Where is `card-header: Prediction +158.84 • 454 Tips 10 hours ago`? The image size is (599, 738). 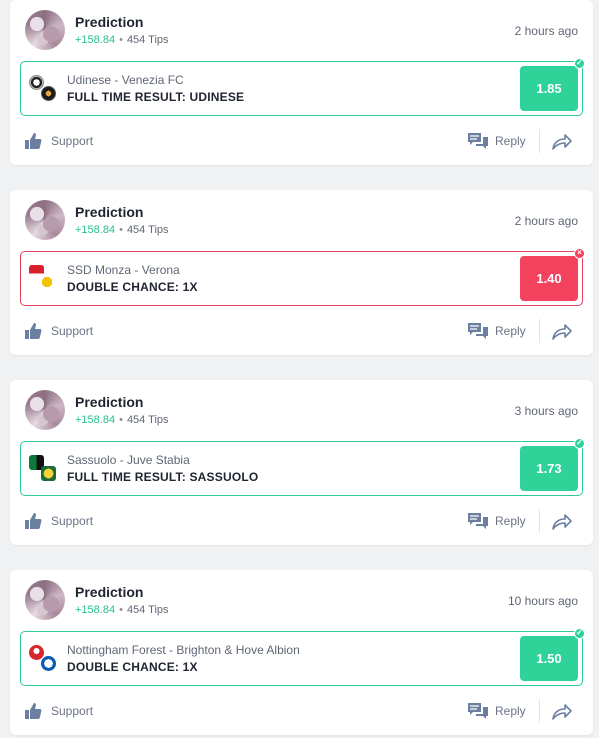 card-header: Prediction +158.84 • 454 Tips 10 hours ago is located at coordinates (301, 600).